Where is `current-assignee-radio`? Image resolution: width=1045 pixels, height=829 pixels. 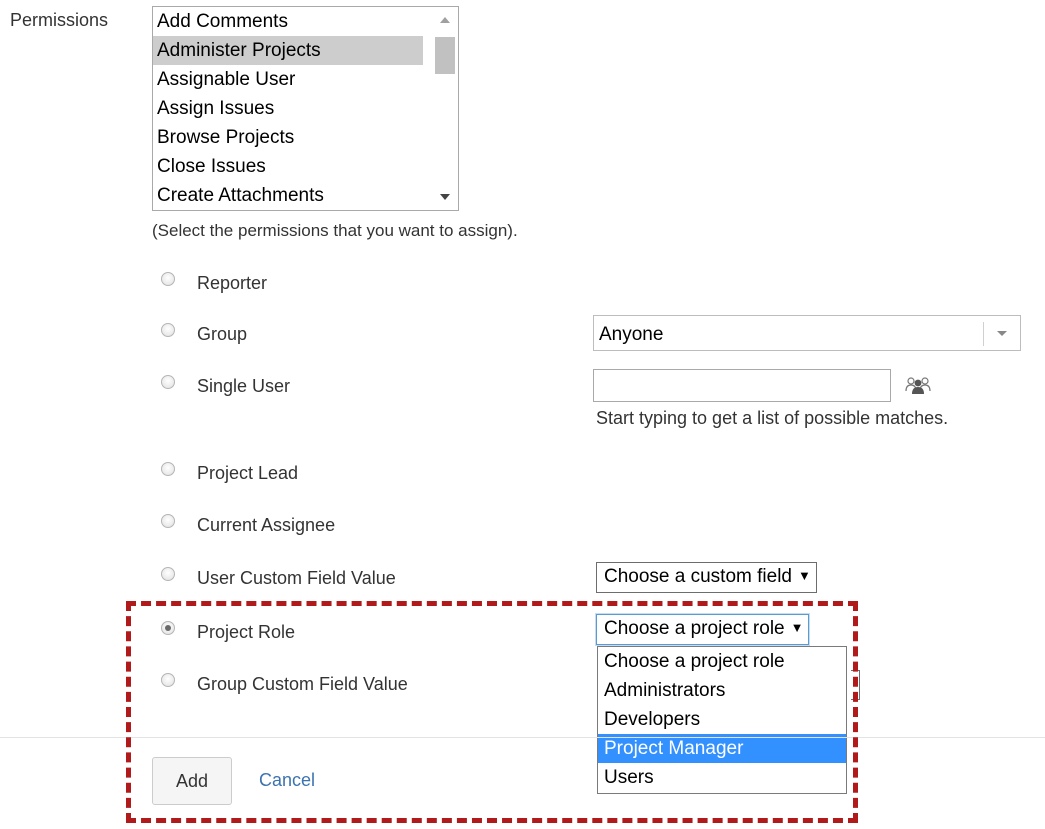
current-assignee-radio is located at coordinates (168, 521).